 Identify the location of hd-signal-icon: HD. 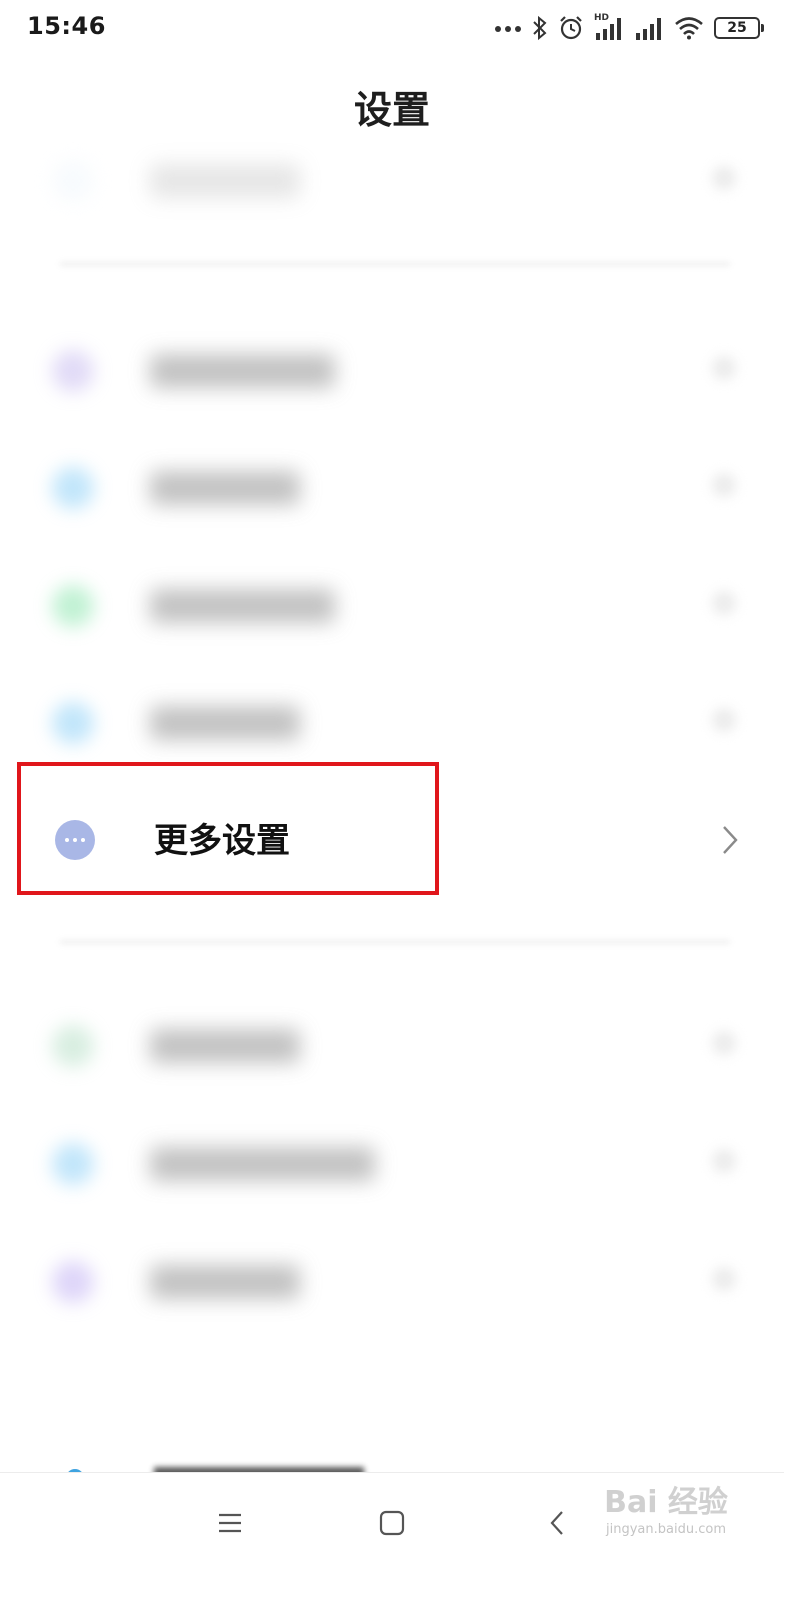
(609, 28).